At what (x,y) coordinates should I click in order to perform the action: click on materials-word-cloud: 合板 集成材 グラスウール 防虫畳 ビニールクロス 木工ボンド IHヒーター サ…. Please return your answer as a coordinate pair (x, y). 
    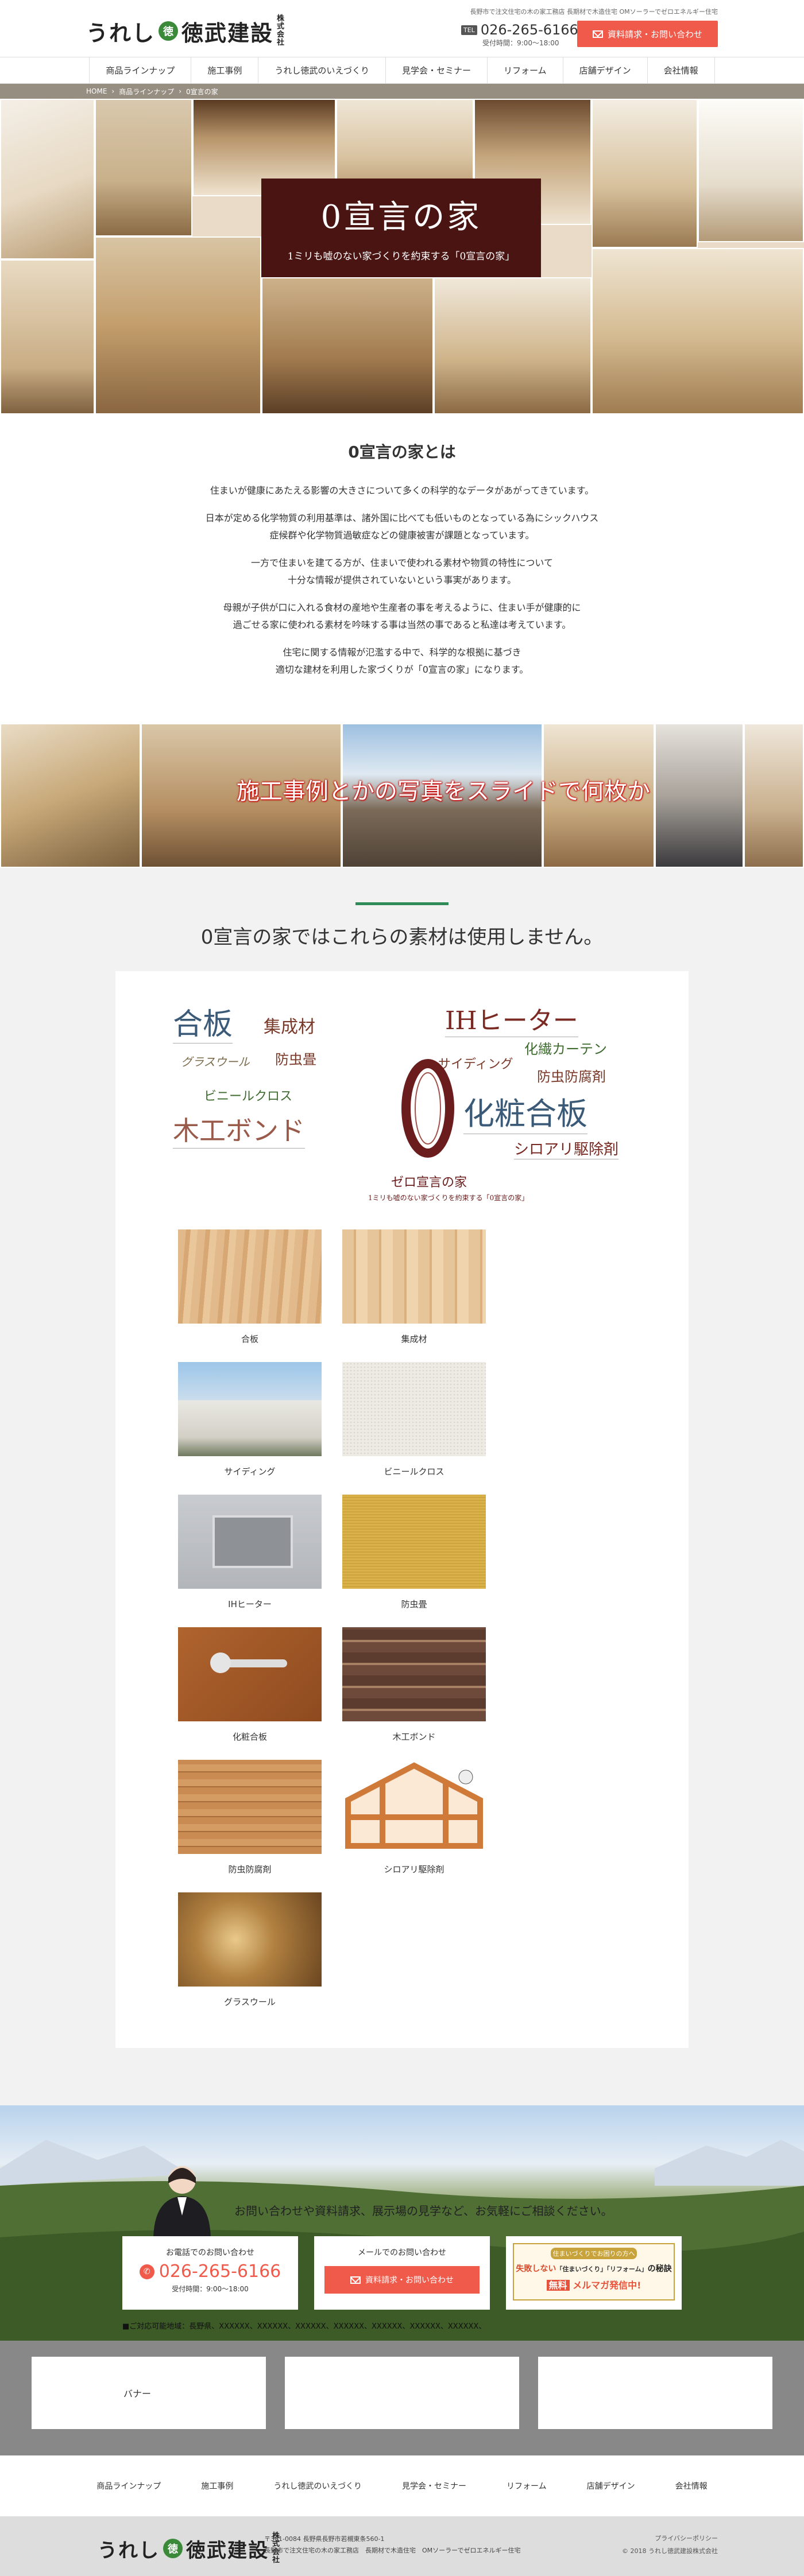
    Looking at the image, I should click on (402, 1103).